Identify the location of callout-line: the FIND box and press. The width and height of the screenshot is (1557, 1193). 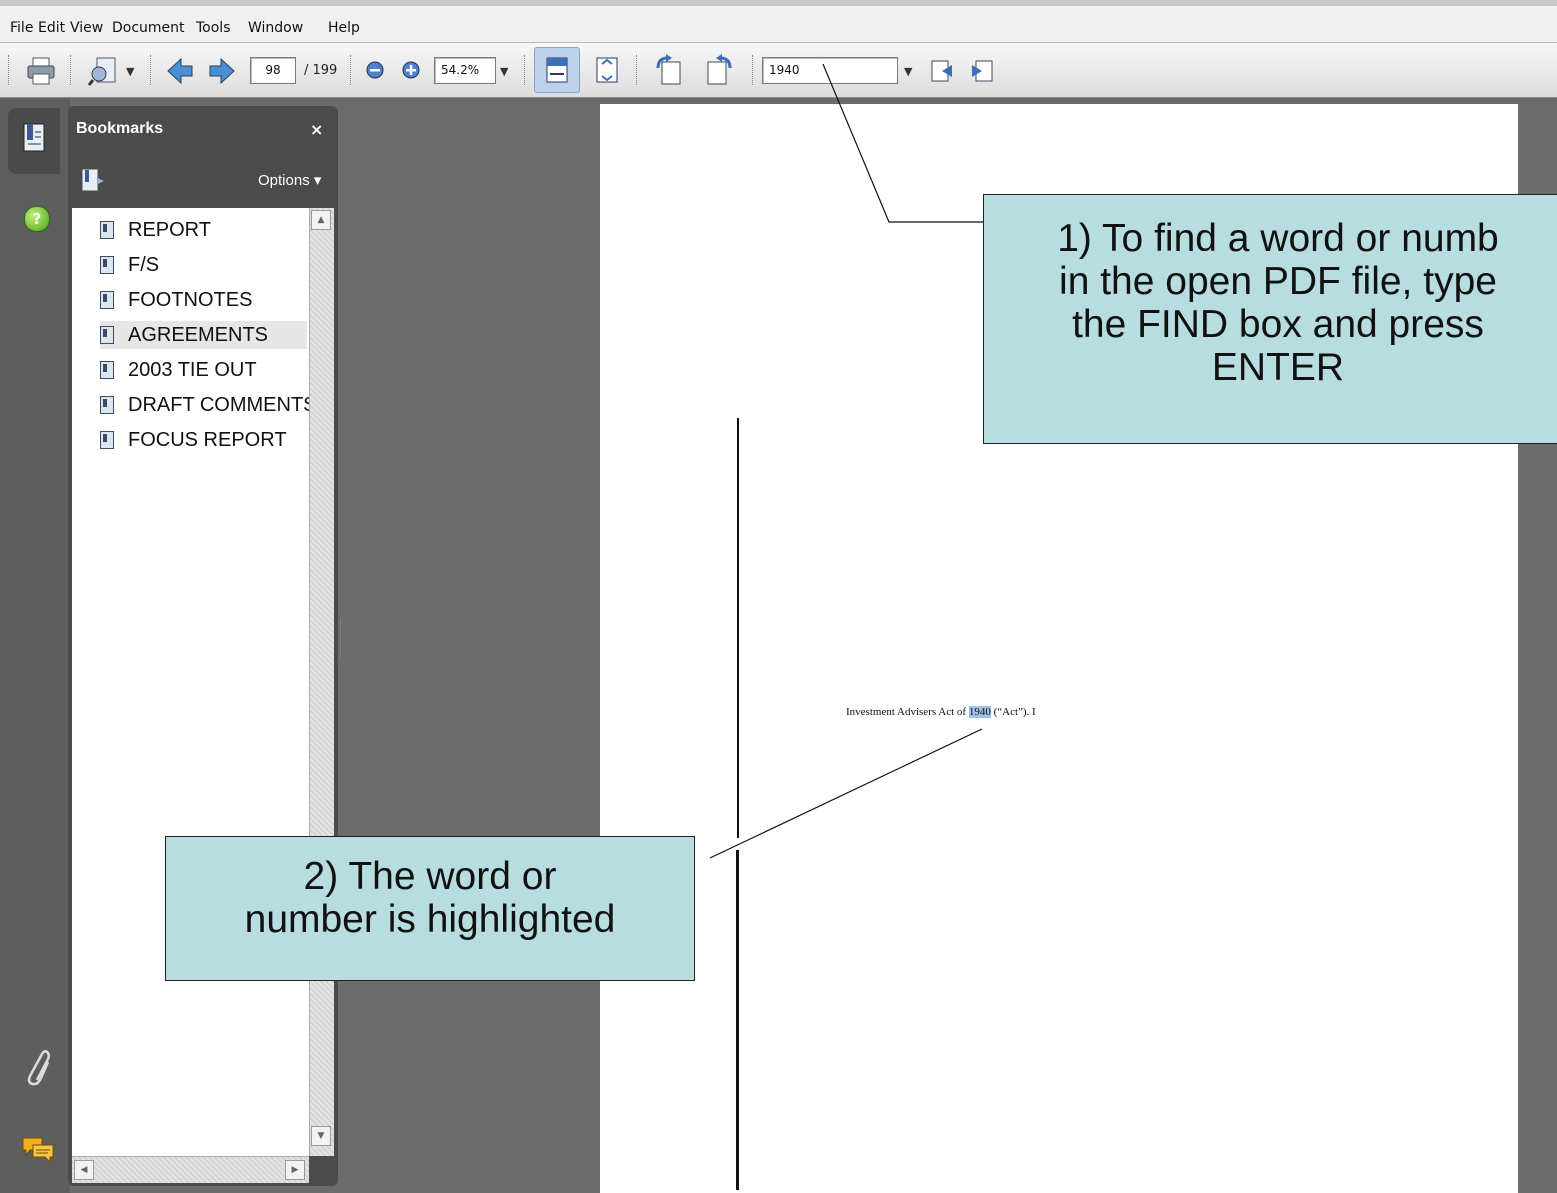
(1278, 324).